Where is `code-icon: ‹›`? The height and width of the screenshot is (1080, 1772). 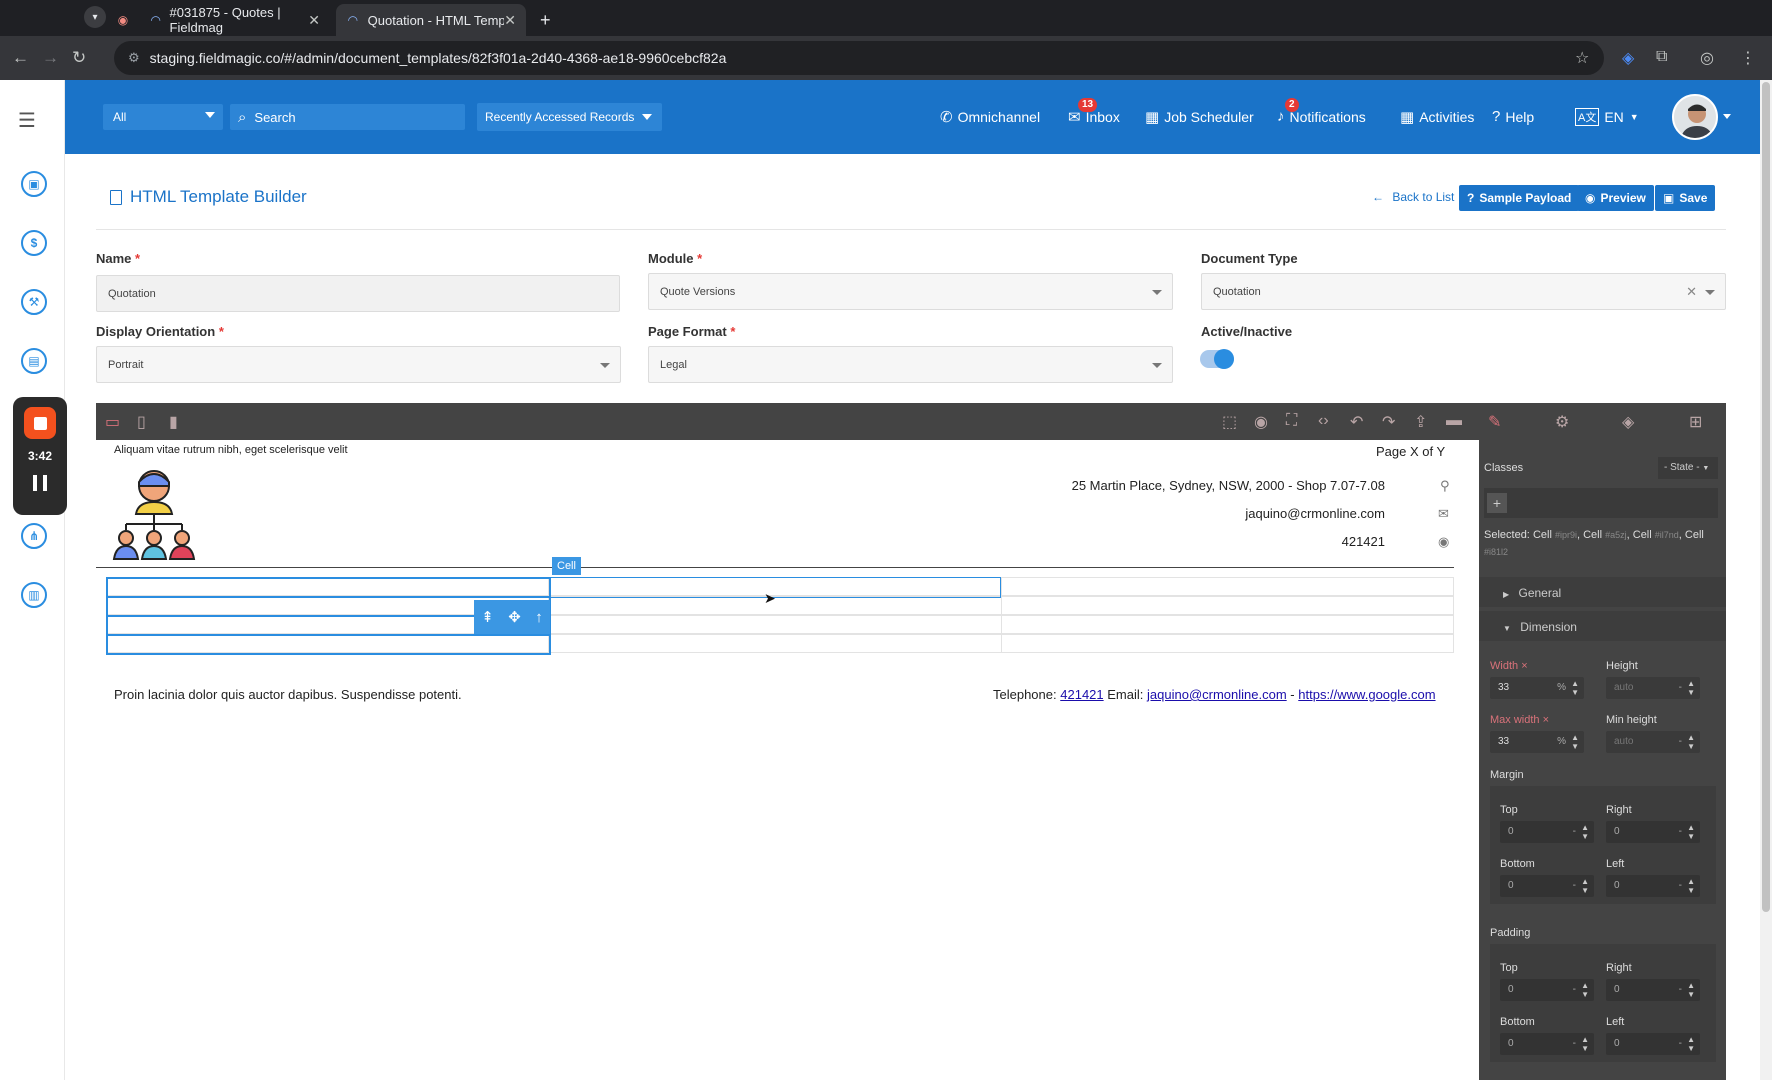
code-icon: ‹› is located at coordinates (1323, 421).